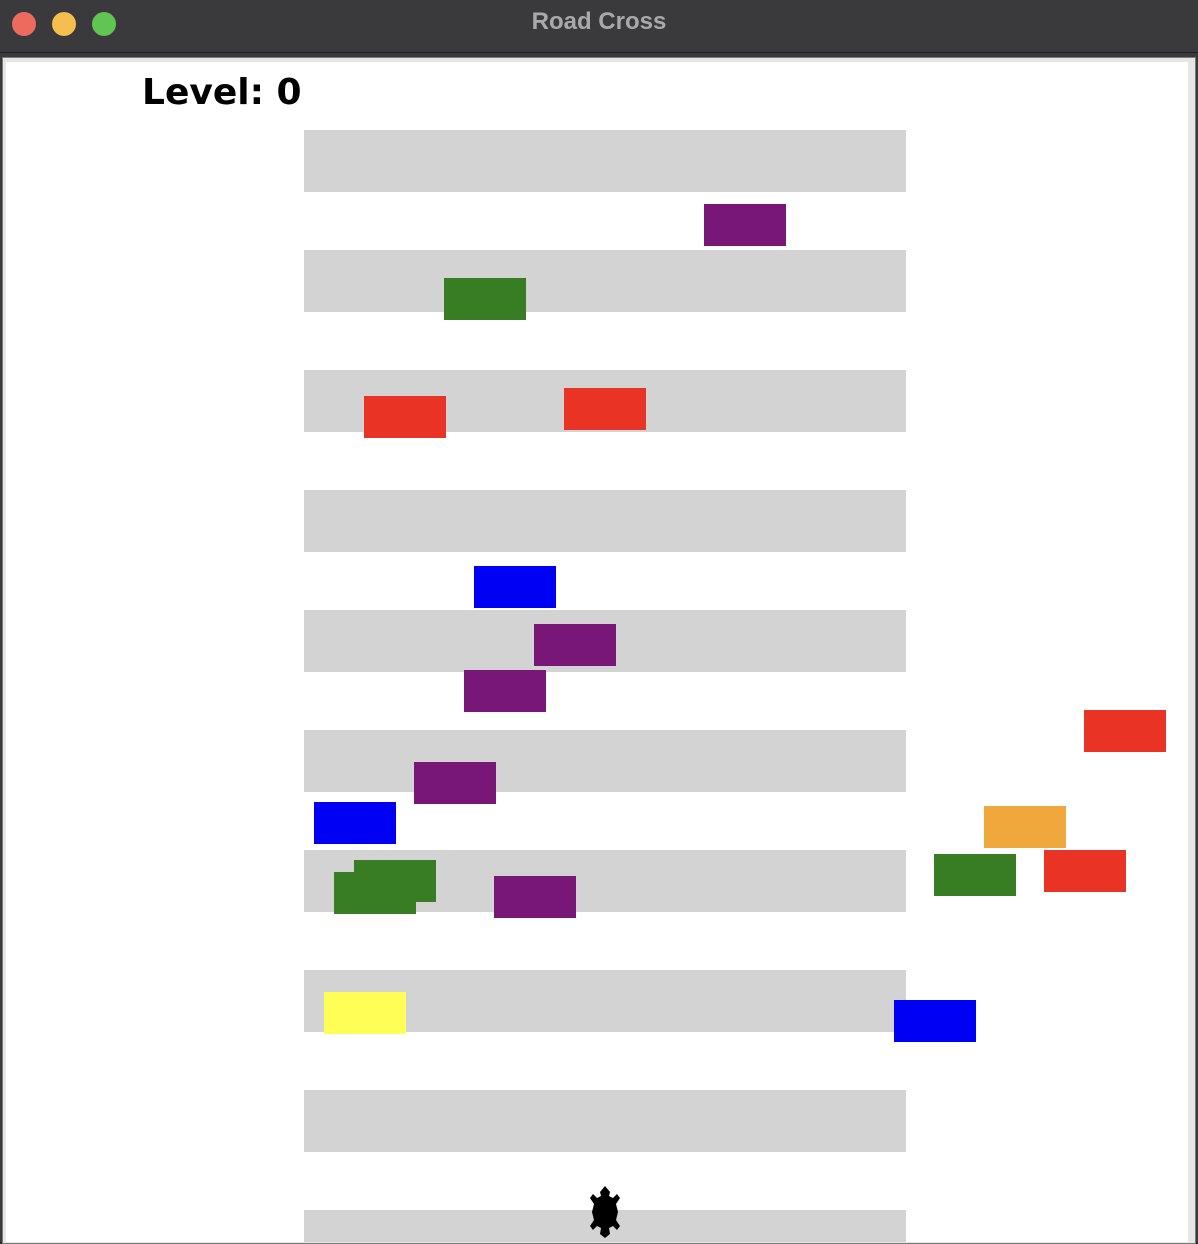 The height and width of the screenshot is (1244, 1198). What do you see at coordinates (605, 1212) in the screenshot?
I see `turtle-icon` at bounding box center [605, 1212].